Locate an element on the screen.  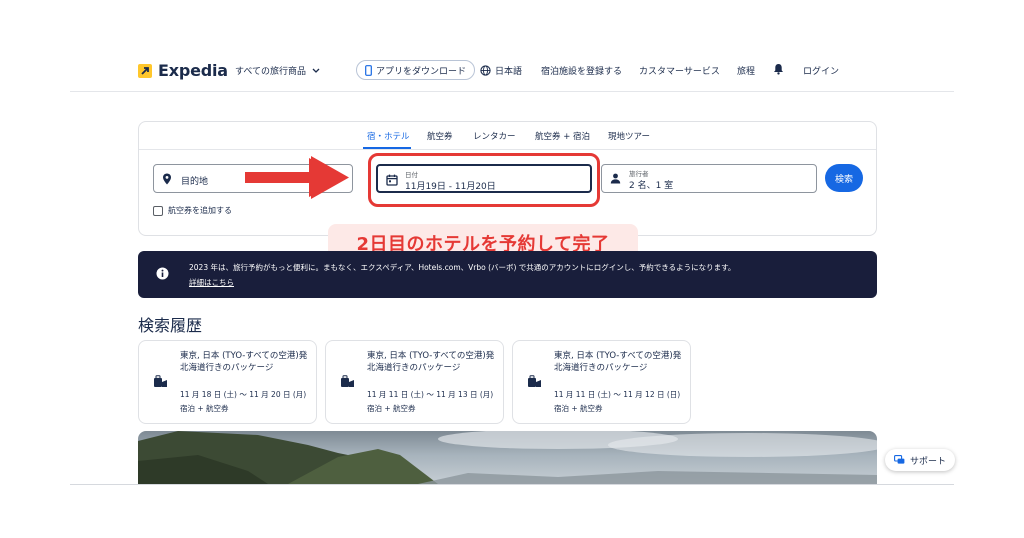
add-flight-option: 航空券を追加する is located at coordinates (192, 210).